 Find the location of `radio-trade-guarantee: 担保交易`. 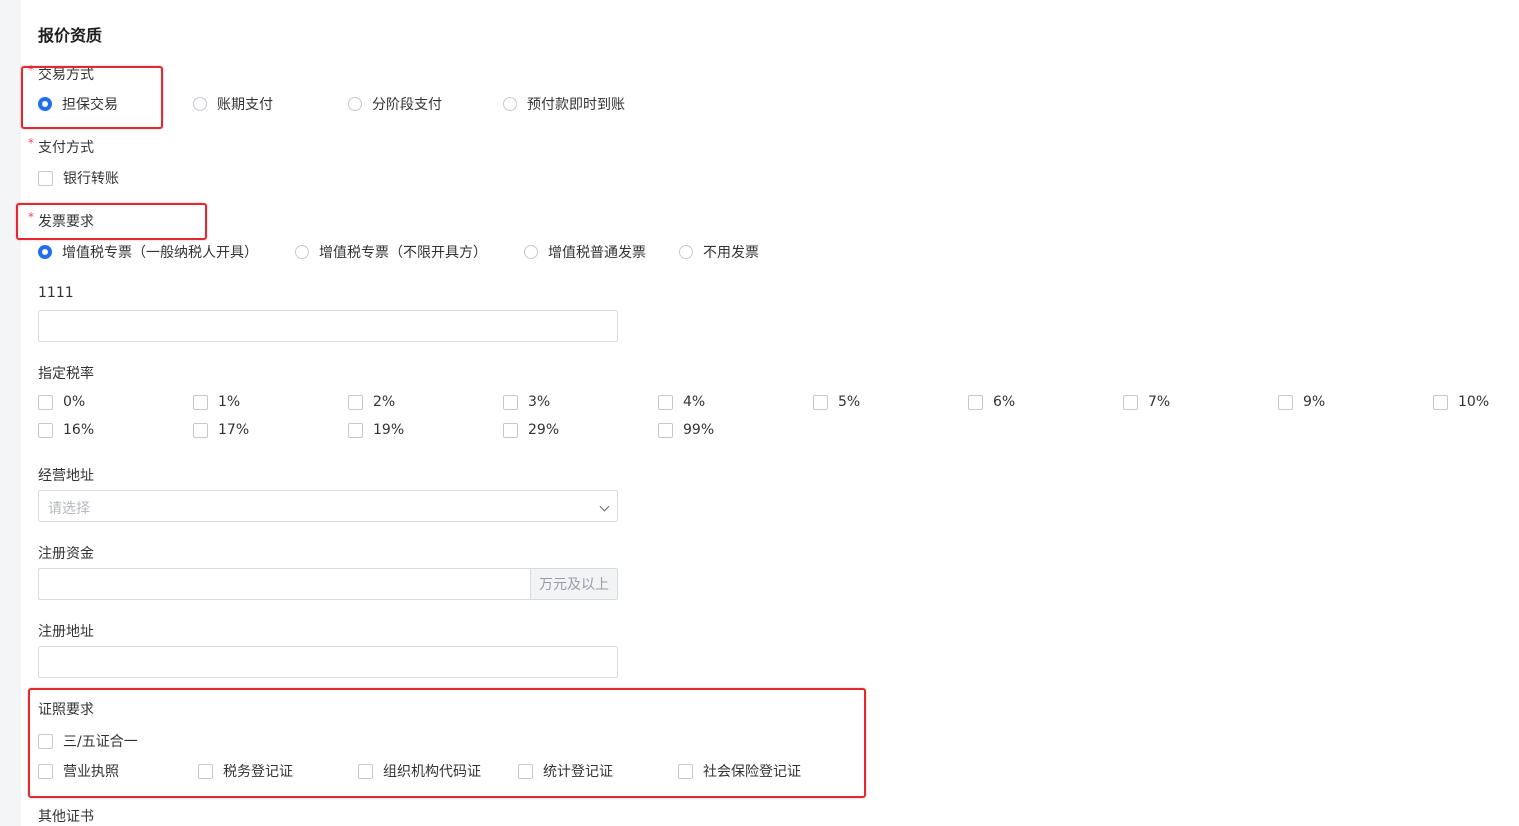

radio-trade-guarantee: 担保交易 is located at coordinates (78, 104).